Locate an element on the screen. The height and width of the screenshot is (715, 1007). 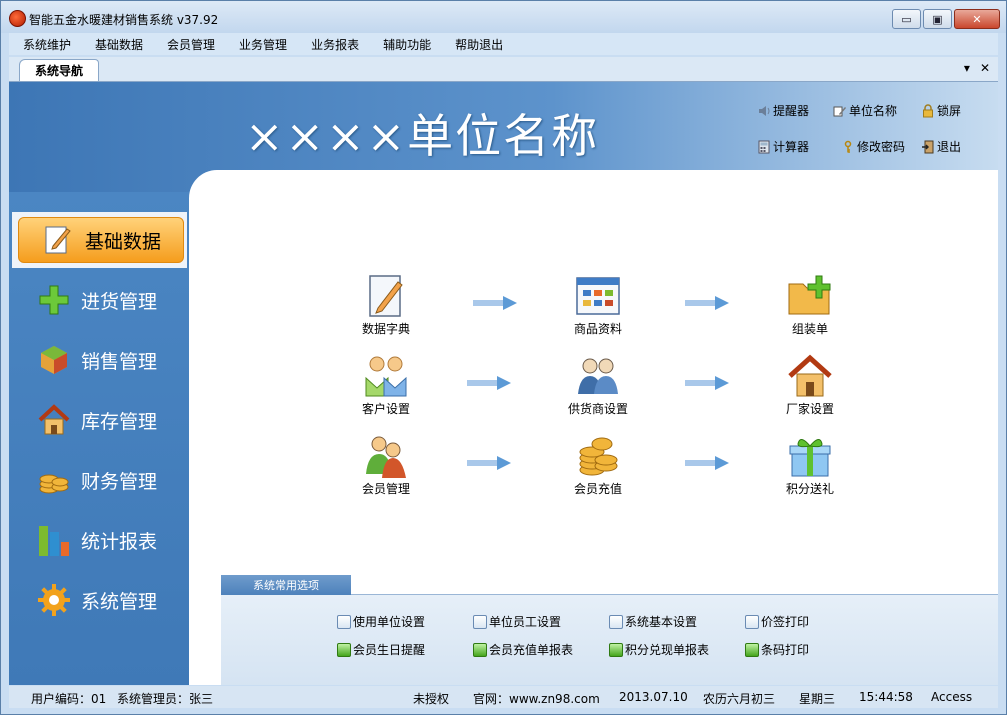
calculator-button: 计算器 is located at coordinates (783, 146).